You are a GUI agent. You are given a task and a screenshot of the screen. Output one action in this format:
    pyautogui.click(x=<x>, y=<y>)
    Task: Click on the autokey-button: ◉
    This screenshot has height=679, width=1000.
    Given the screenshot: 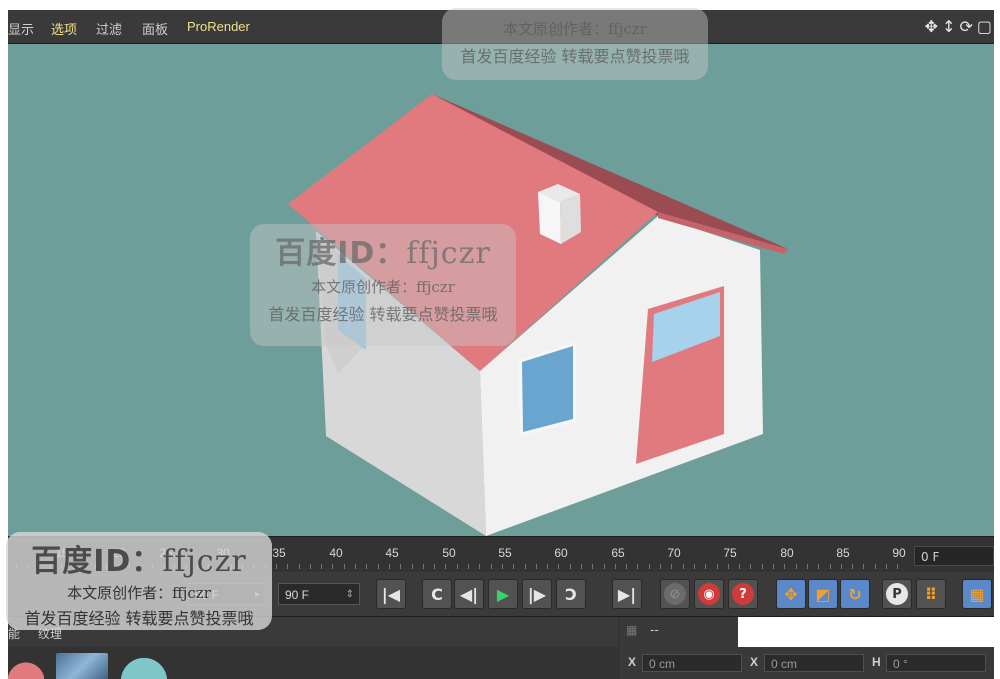 What is the action you would take?
    pyautogui.click(x=709, y=594)
    